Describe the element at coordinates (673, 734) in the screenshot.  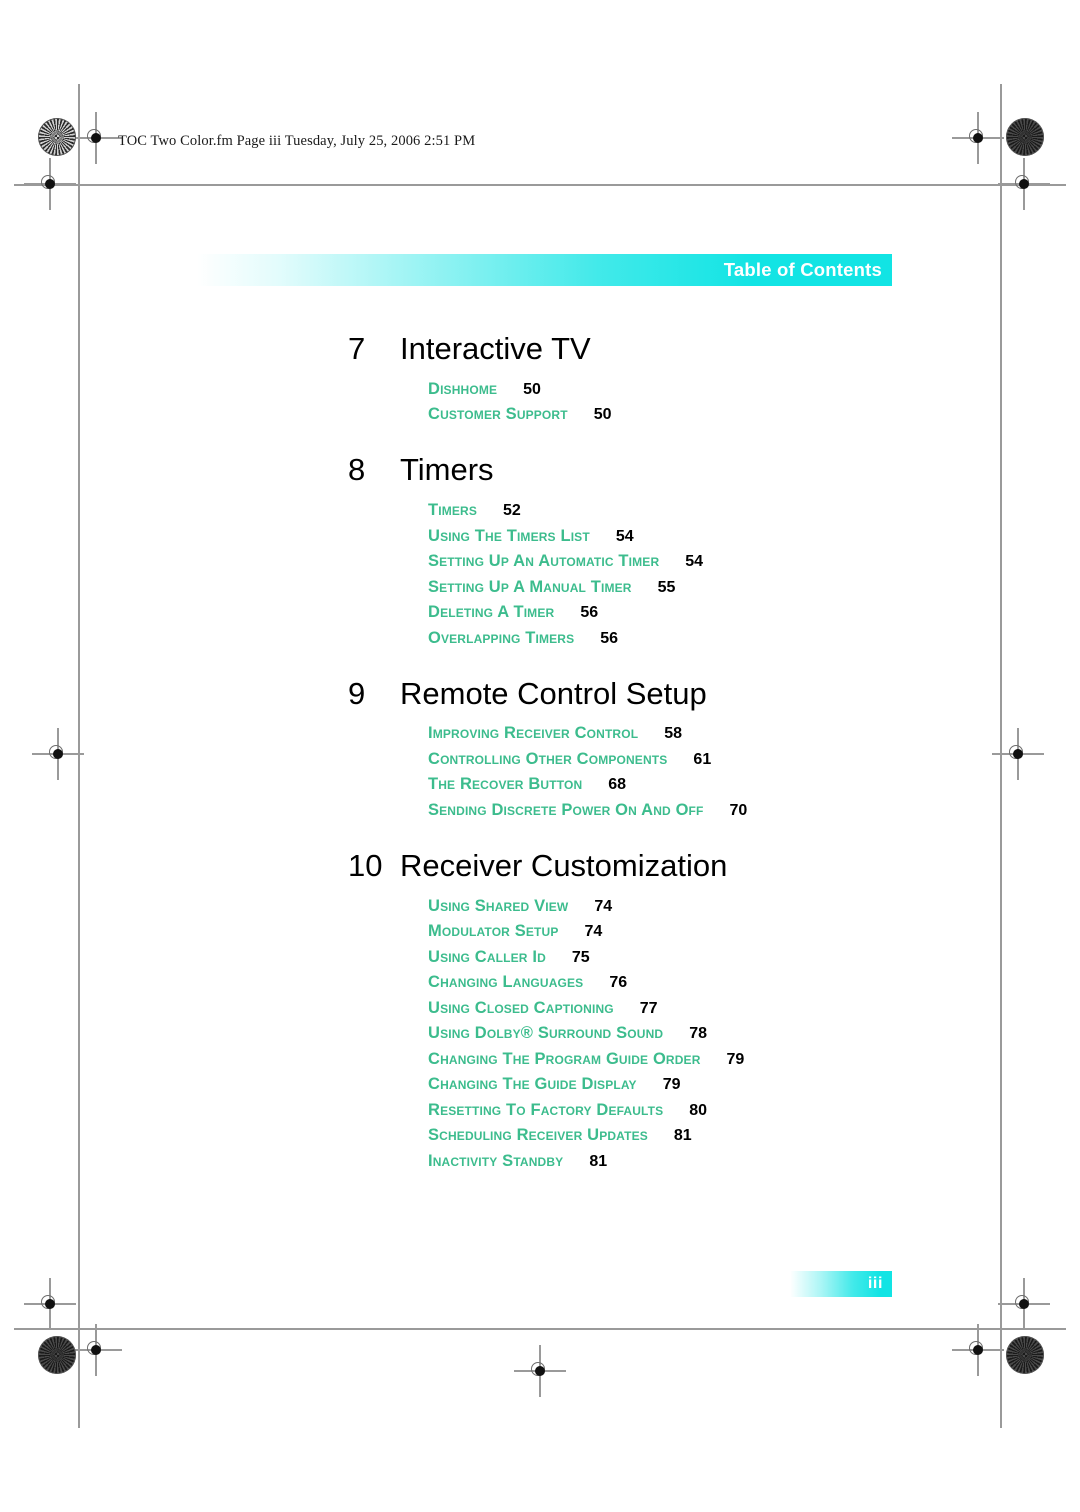
I see `toc-entry-page-number: 58` at that location.